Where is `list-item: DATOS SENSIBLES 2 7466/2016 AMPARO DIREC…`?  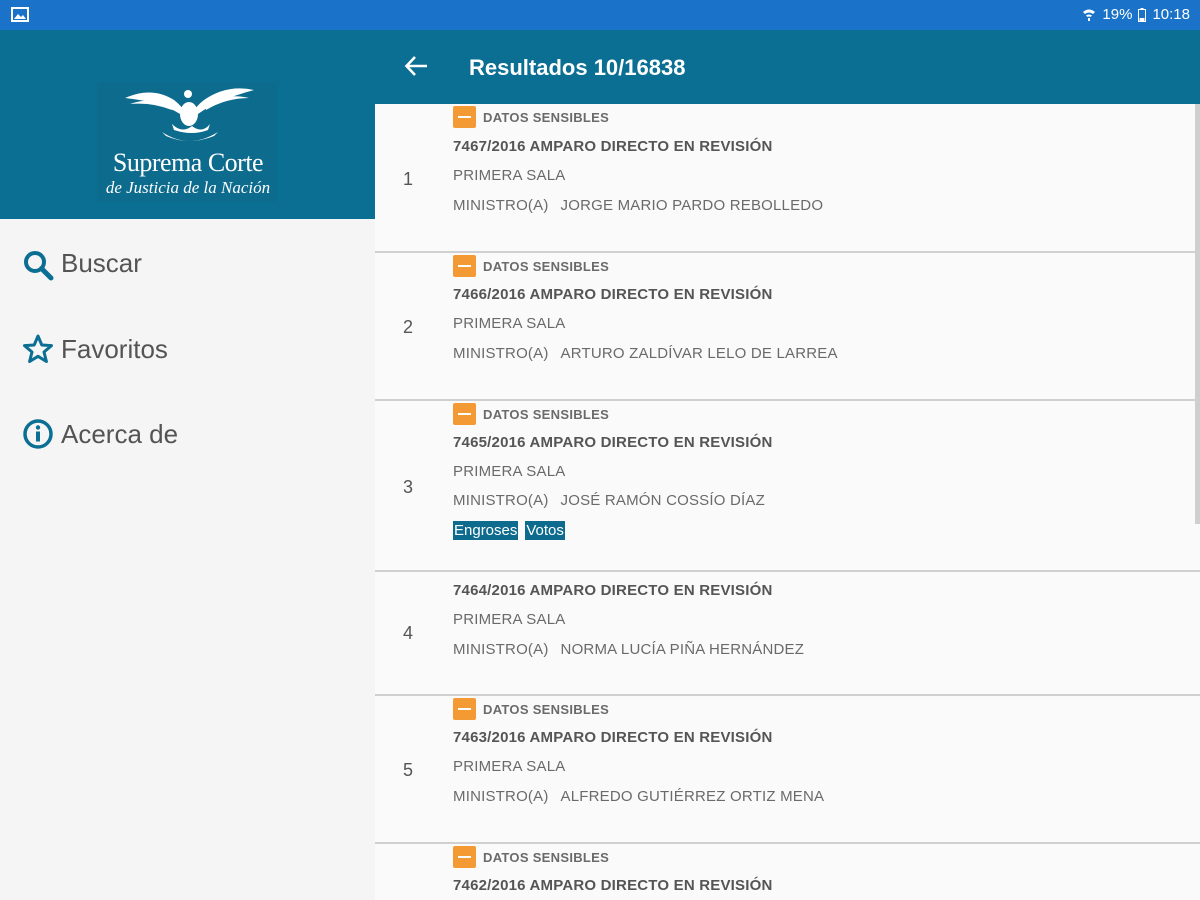 list-item: DATOS SENSIBLES 2 7466/2016 AMPARO DIREC… is located at coordinates (787, 327).